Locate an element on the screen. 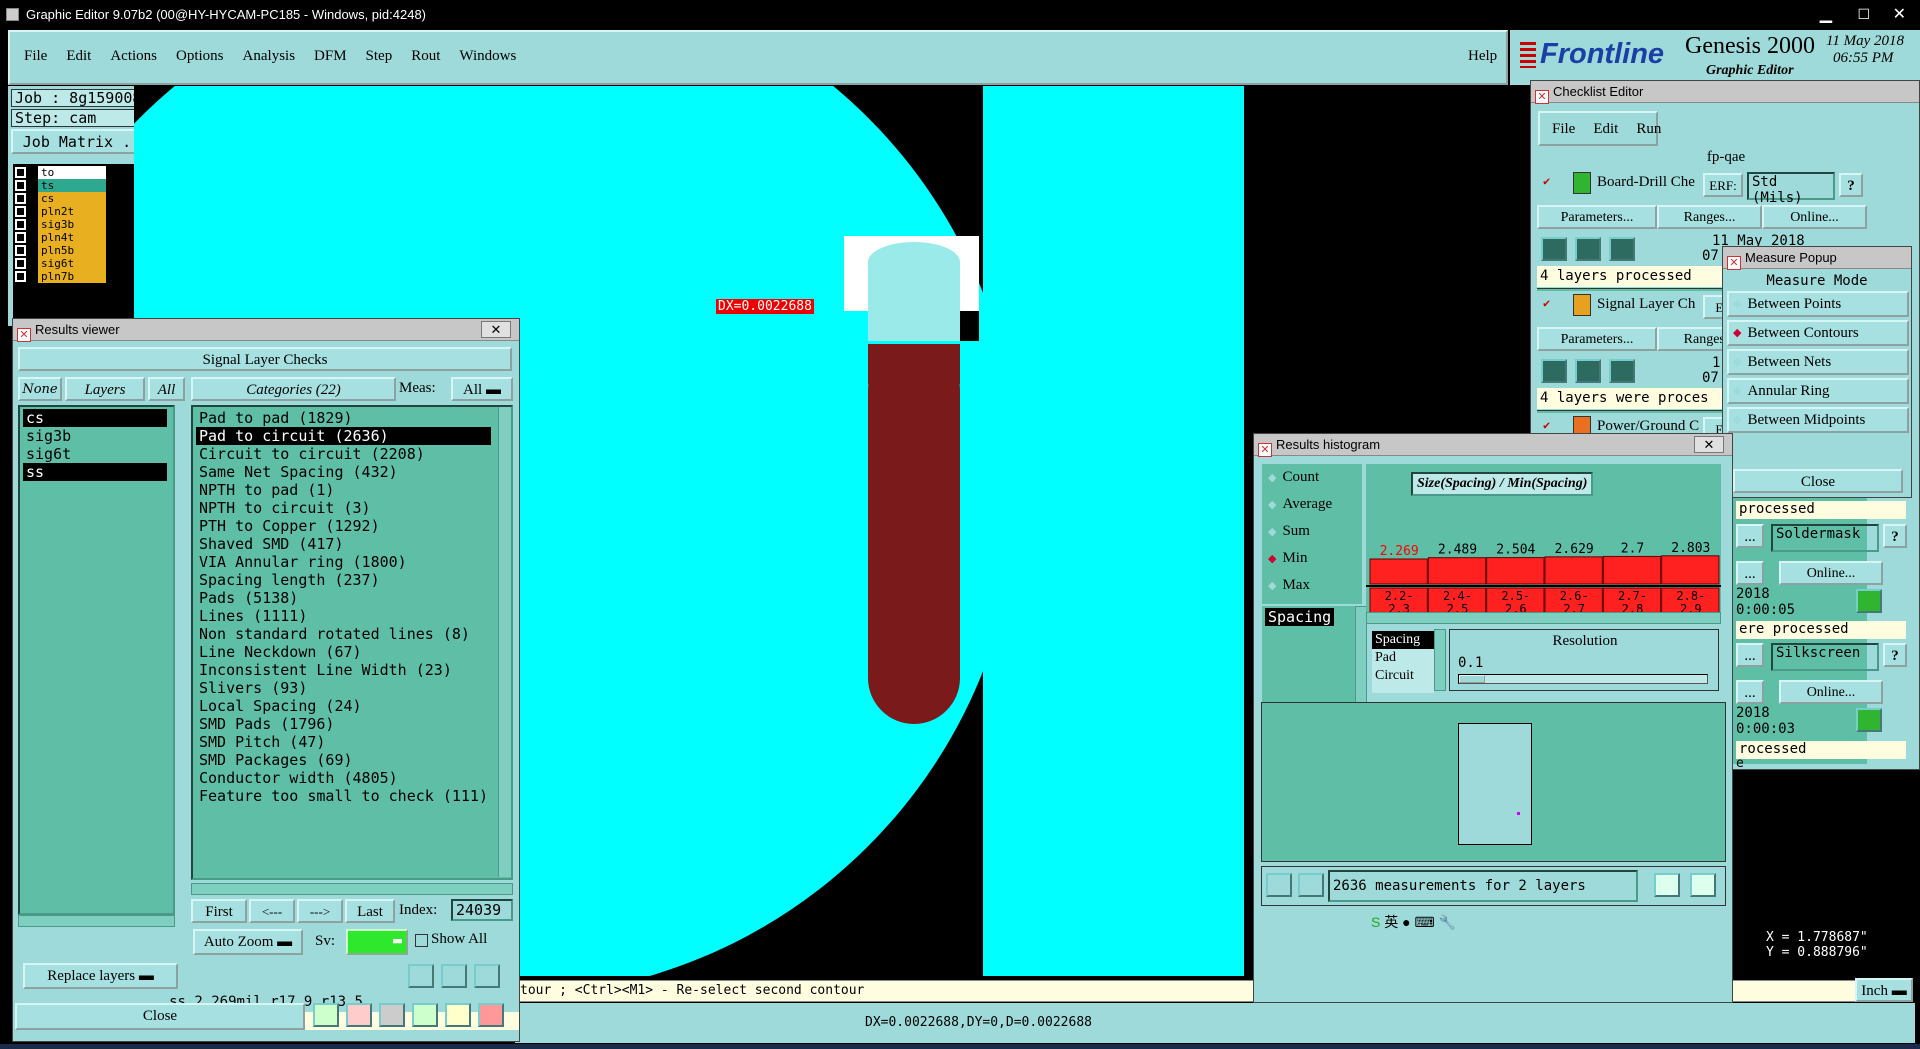 The height and width of the screenshot is (1049, 1920). type-item: Spacing is located at coordinates (1403, 640).